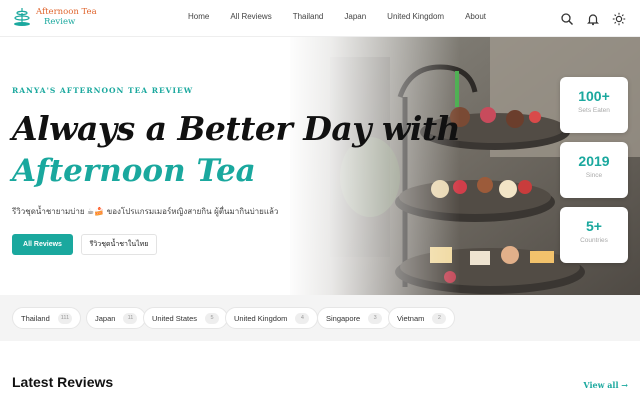 The height and width of the screenshot is (400, 640). What do you see at coordinates (343, 318) in the screenshot?
I see `chip-label: Singapore` at bounding box center [343, 318].